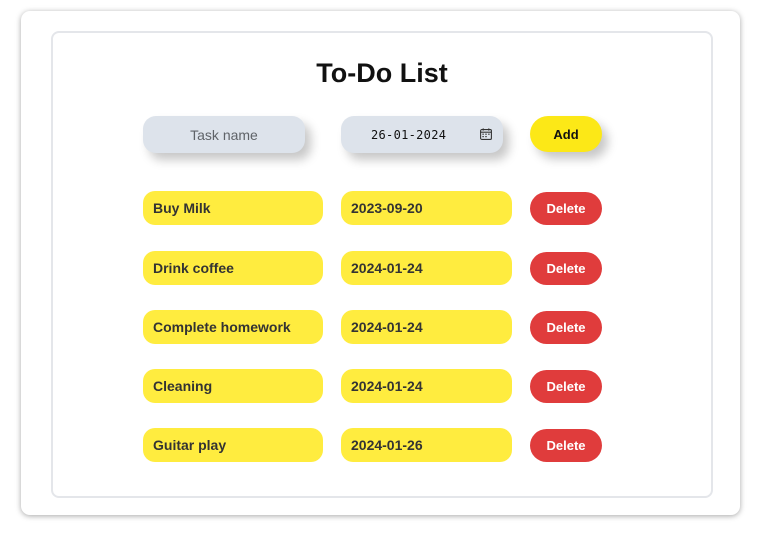  What do you see at coordinates (233, 208) in the screenshot?
I see `task-name: Buy Milk` at bounding box center [233, 208].